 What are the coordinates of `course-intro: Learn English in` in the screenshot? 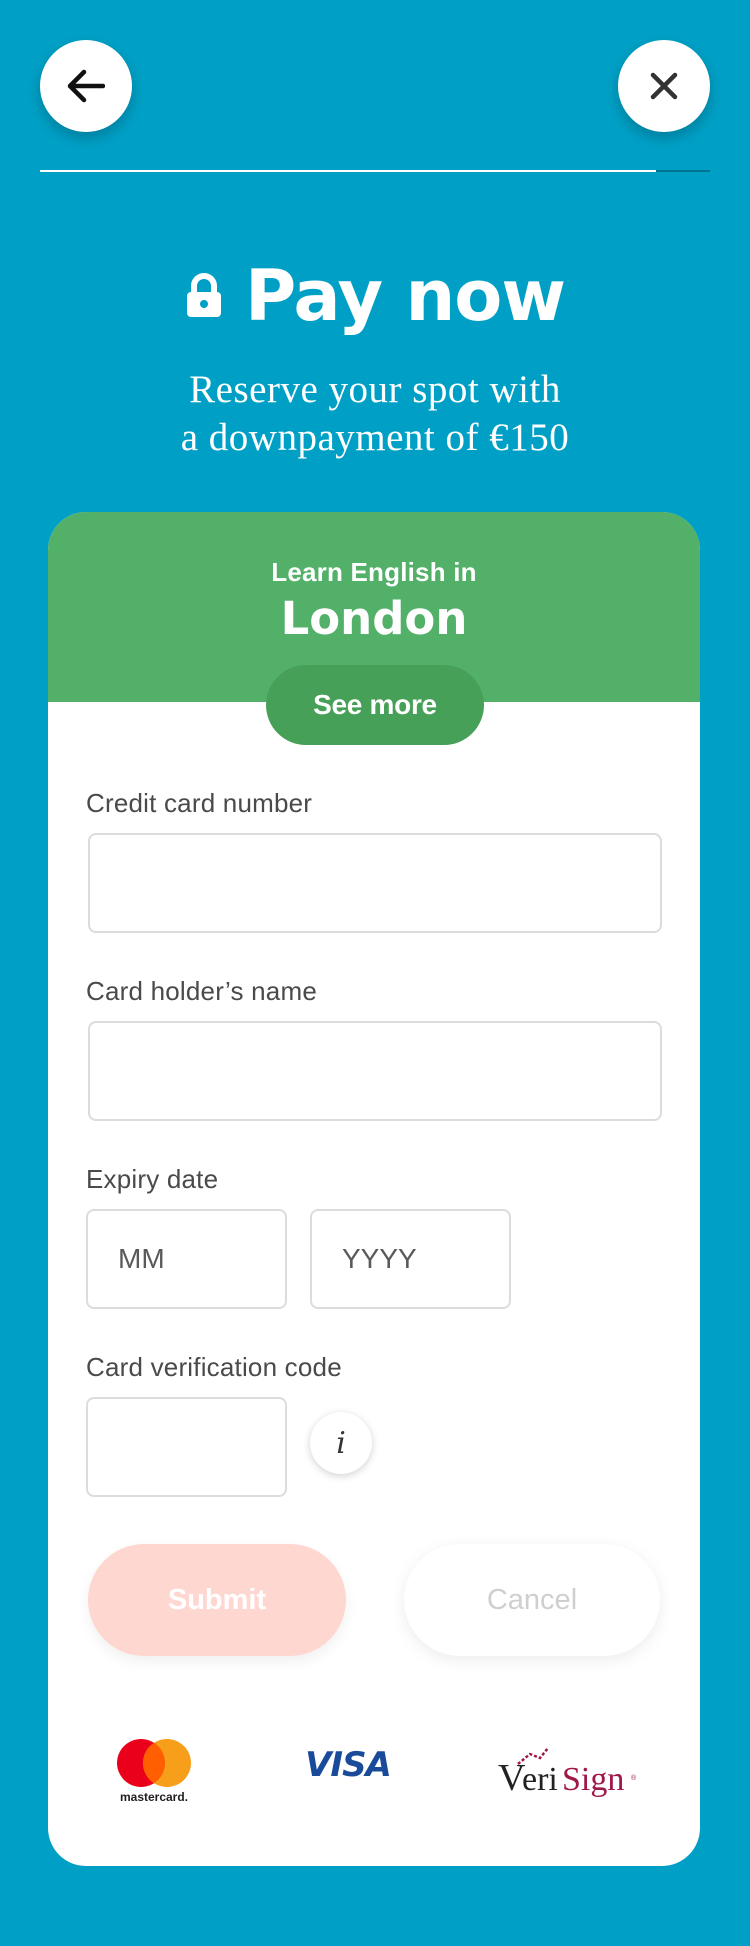 It's located at (374, 572).